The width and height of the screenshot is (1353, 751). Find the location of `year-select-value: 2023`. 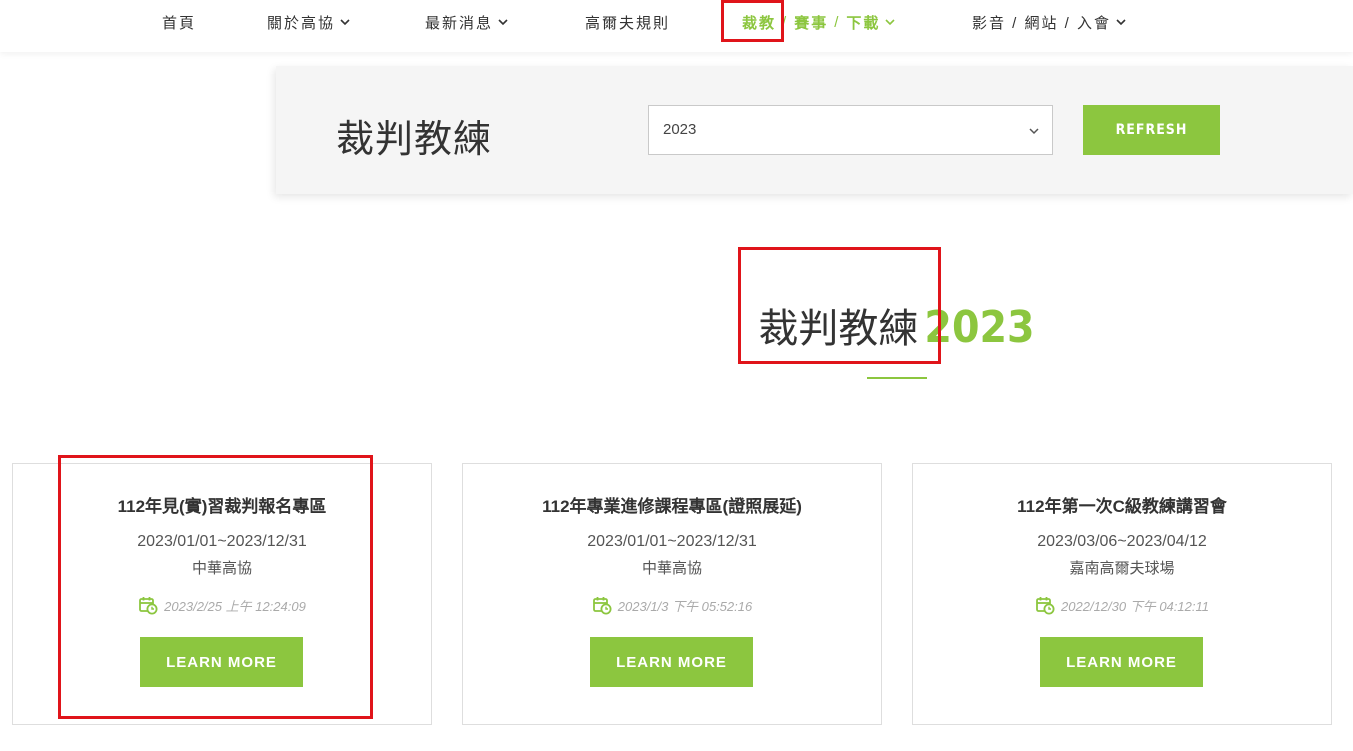

year-select-value: 2023 is located at coordinates (680, 129).